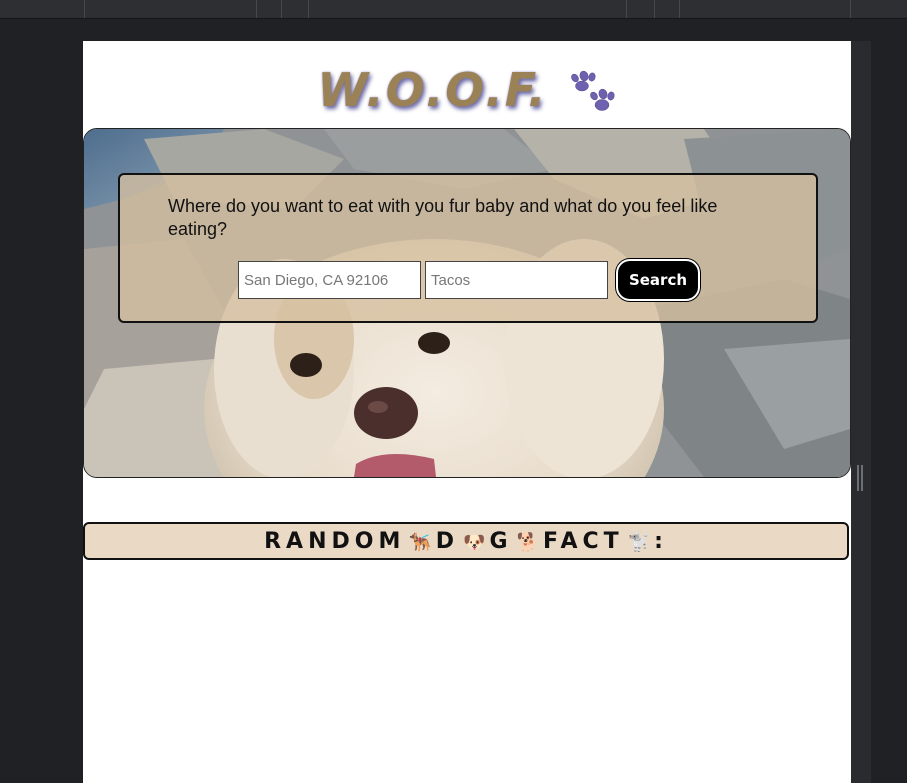  I want to click on food-input, so click(516, 280).